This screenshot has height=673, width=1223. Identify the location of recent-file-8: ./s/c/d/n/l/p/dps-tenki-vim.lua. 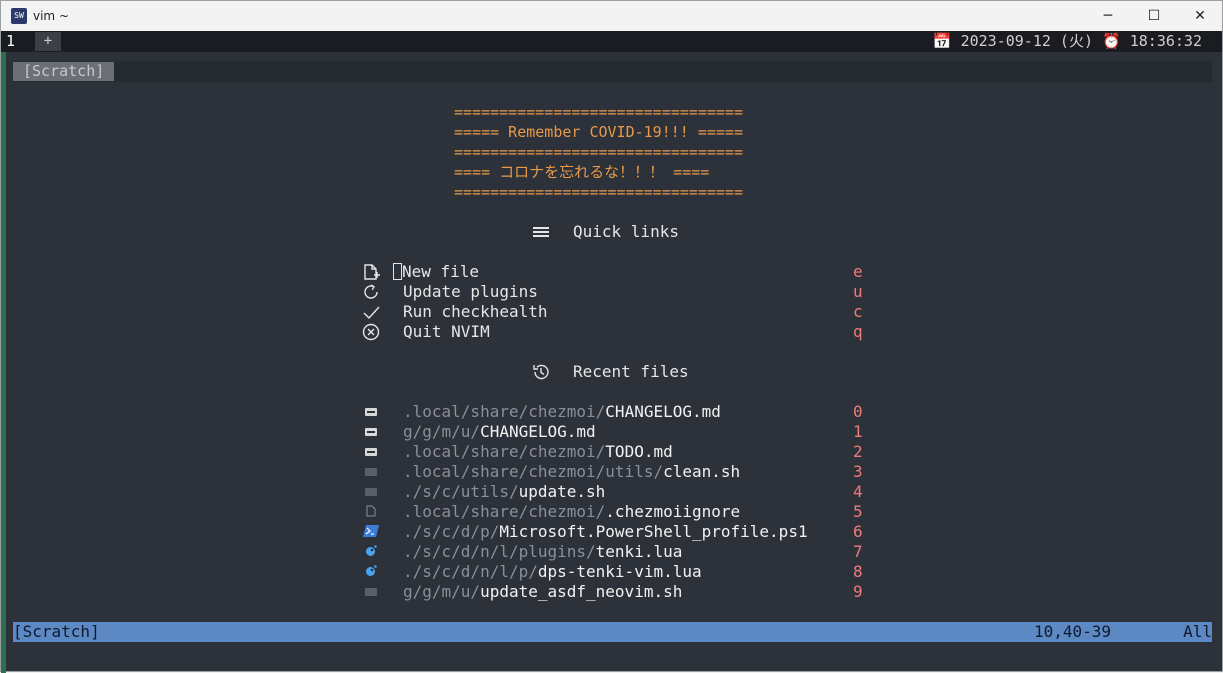
(552, 572).